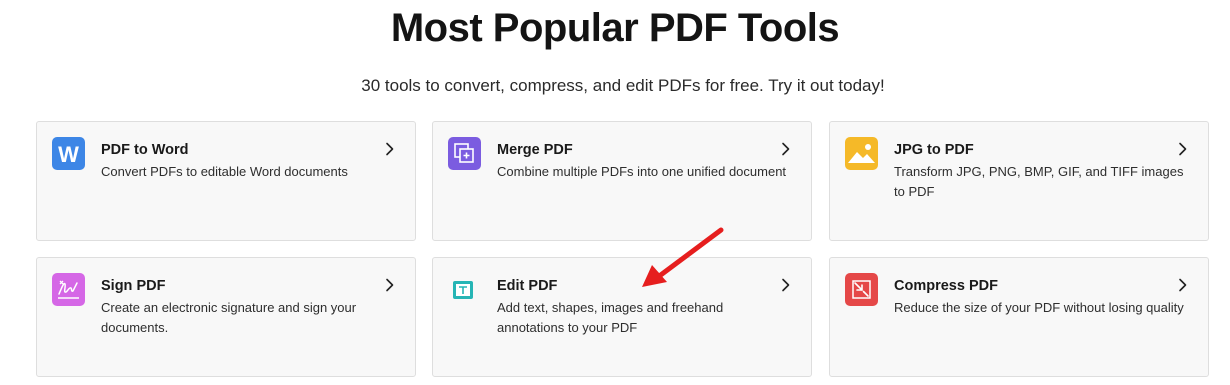  I want to click on tool-title: PDF to Word, so click(145, 150).